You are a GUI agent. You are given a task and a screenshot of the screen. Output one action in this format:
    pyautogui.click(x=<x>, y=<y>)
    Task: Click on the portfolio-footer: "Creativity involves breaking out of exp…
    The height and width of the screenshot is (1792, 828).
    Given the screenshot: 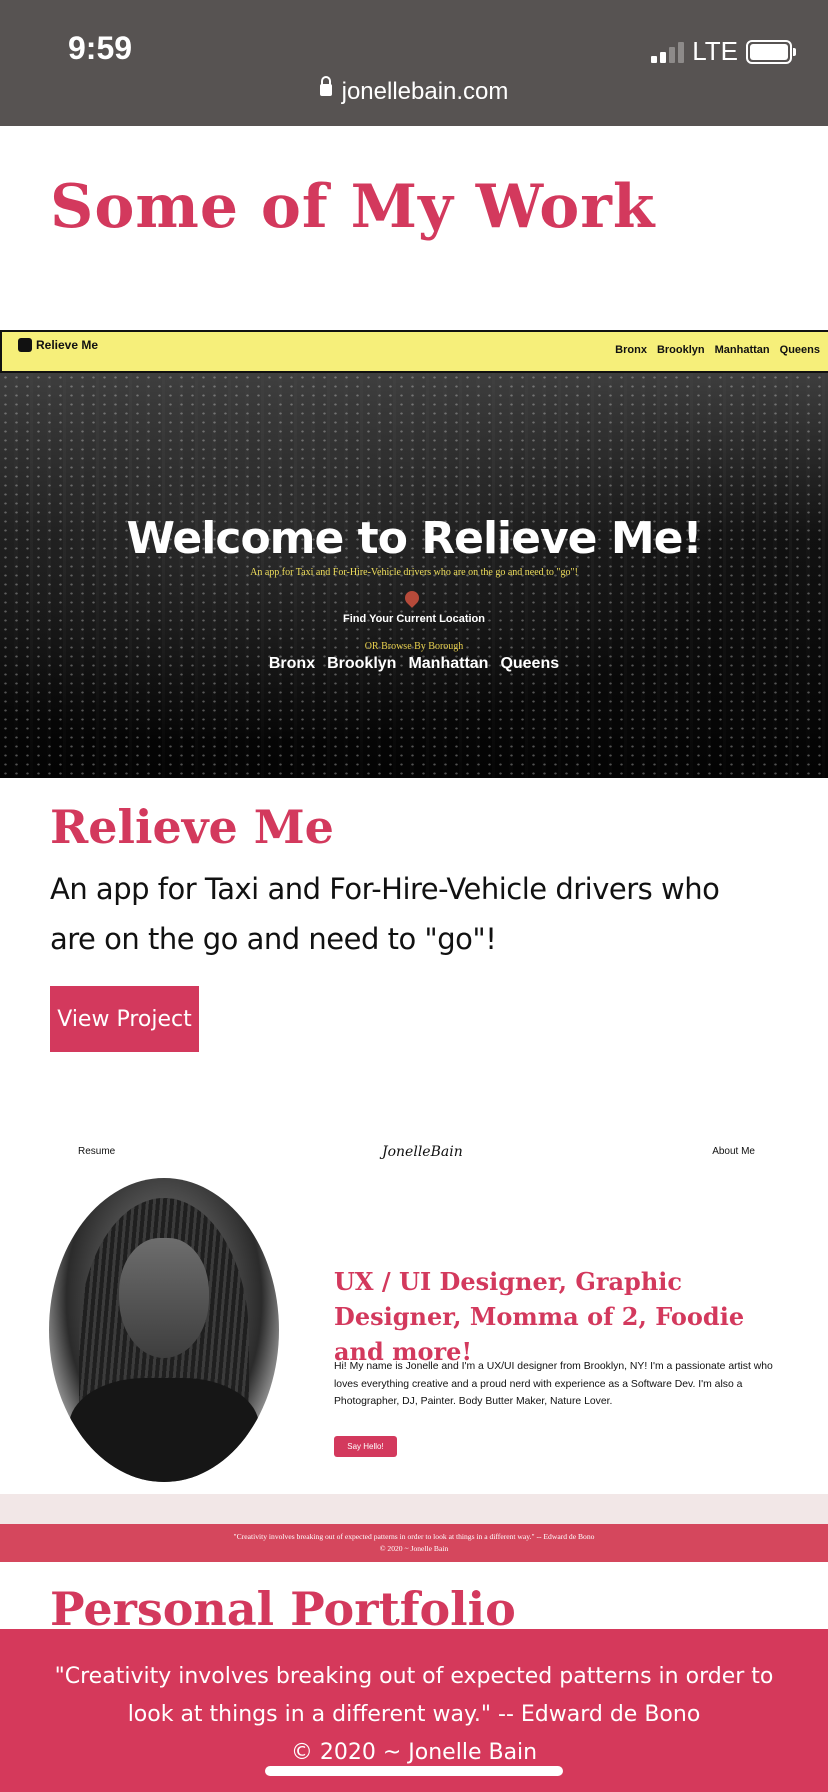 What is the action you would take?
    pyautogui.click(x=414, y=1543)
    